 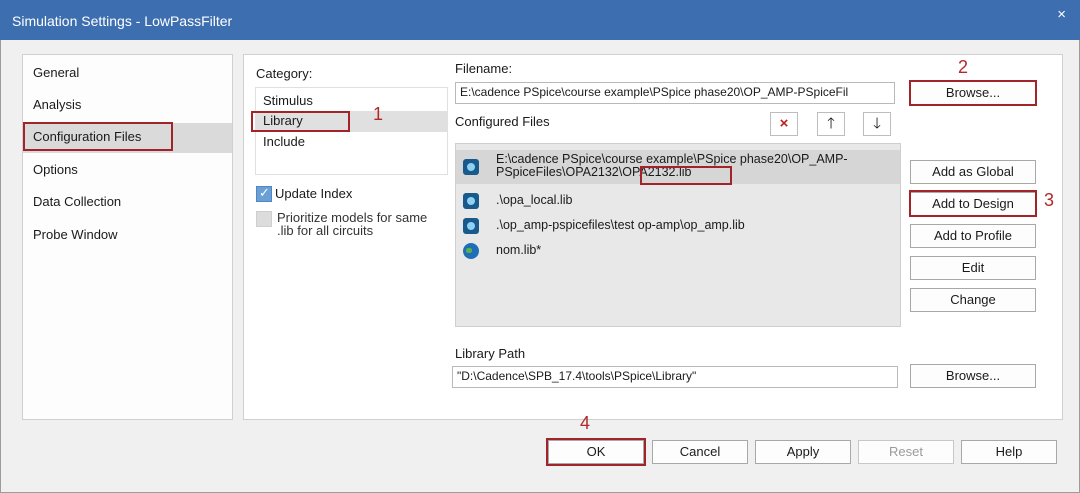 I want to click on apply-button: Apply, so click(x=803, y=452).